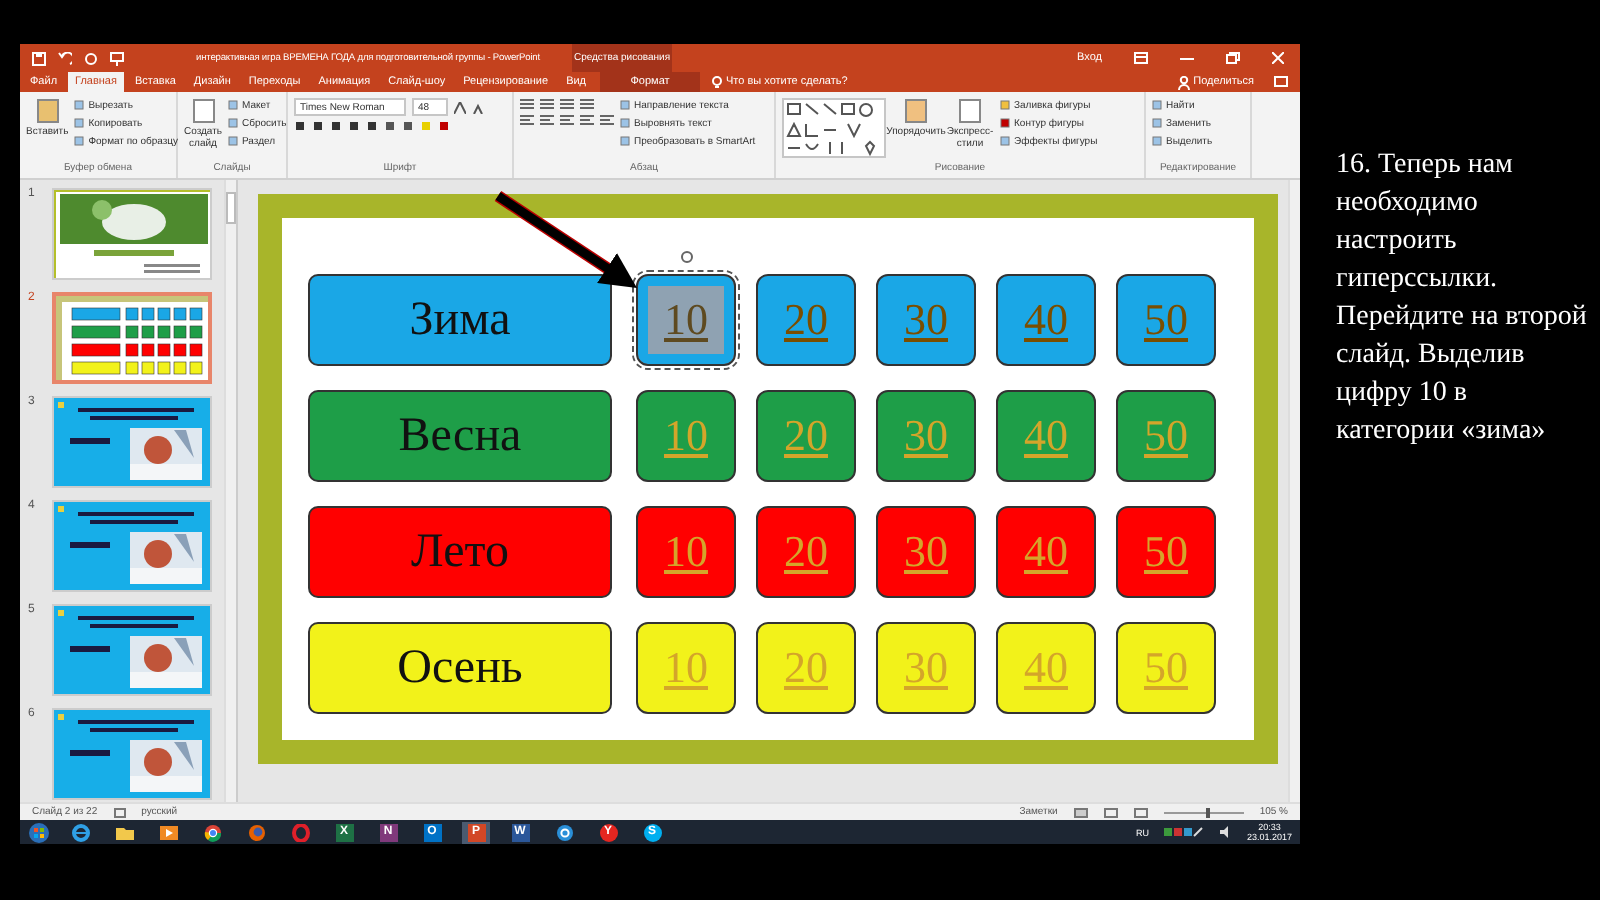 This screenshot has height=900, width=1600. What do you see at coordinates (460, 668) in the screenshot?
I see `category-label: Осень` at bounding box center [460, 668].